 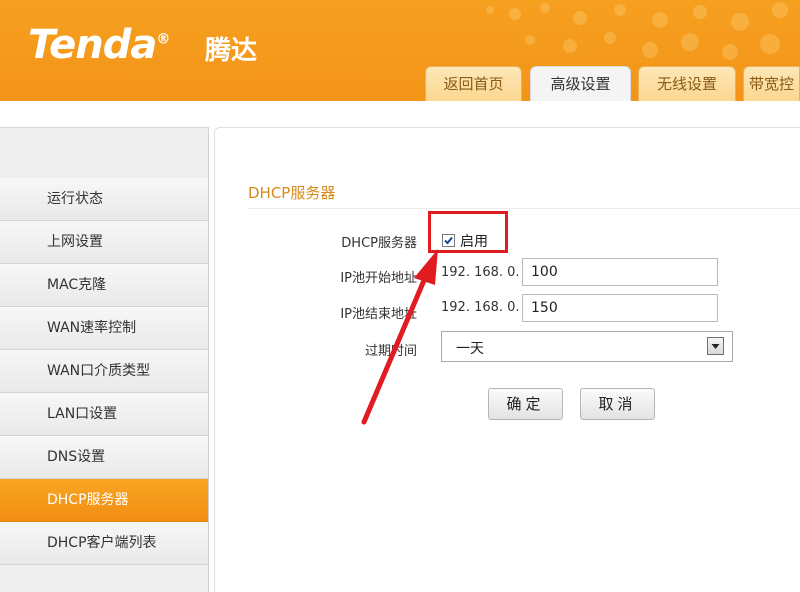 What do you see at coordinates (104, 414) in the screenshot?
I see `sidebar-item-lan-settings: LAN口设置` at bounding box center [104, 414].